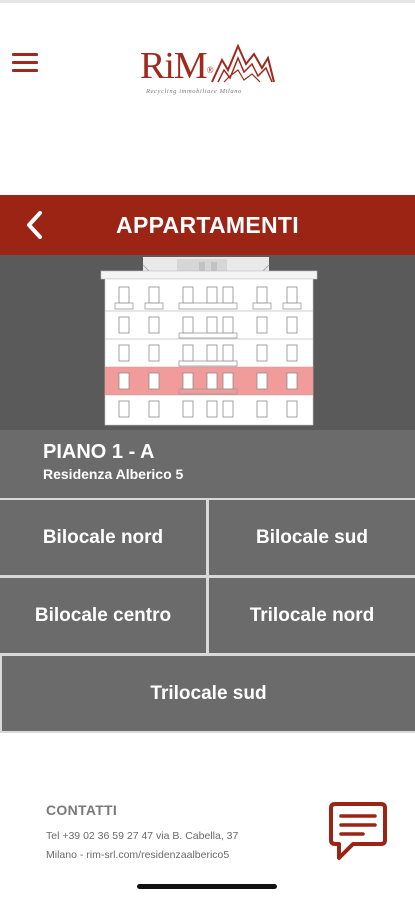 This screenshot has height=900, width=415. I want to click on apartment-button-trilocale-nord: Trilocale nord, so click(312, 615).